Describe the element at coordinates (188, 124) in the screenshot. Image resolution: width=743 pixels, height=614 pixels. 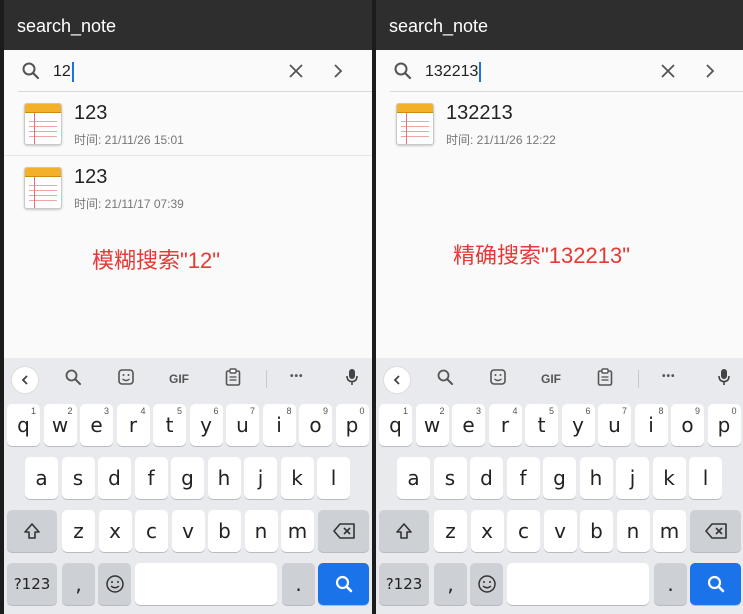
I see `note-list-item: 123 时间: 21/11/26 15:01` at that location.